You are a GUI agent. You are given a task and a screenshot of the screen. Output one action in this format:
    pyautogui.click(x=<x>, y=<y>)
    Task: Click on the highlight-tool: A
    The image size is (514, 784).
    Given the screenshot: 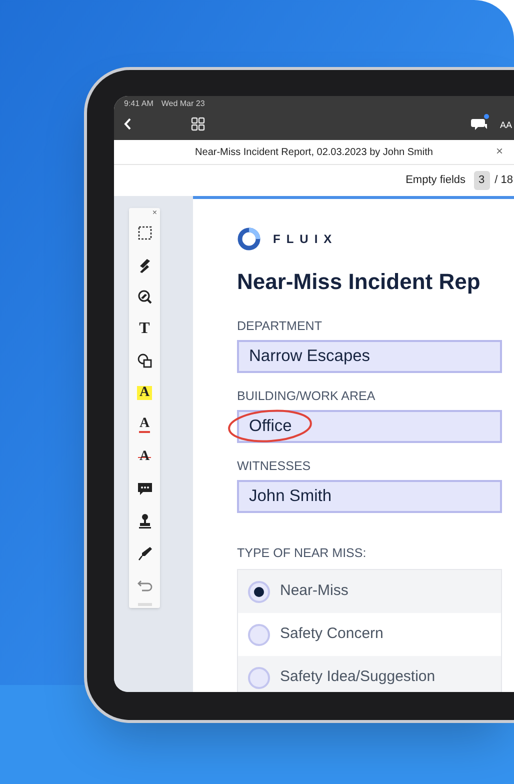 What is the action you would take?
    pyautogui.click(x=144, y=393)
    